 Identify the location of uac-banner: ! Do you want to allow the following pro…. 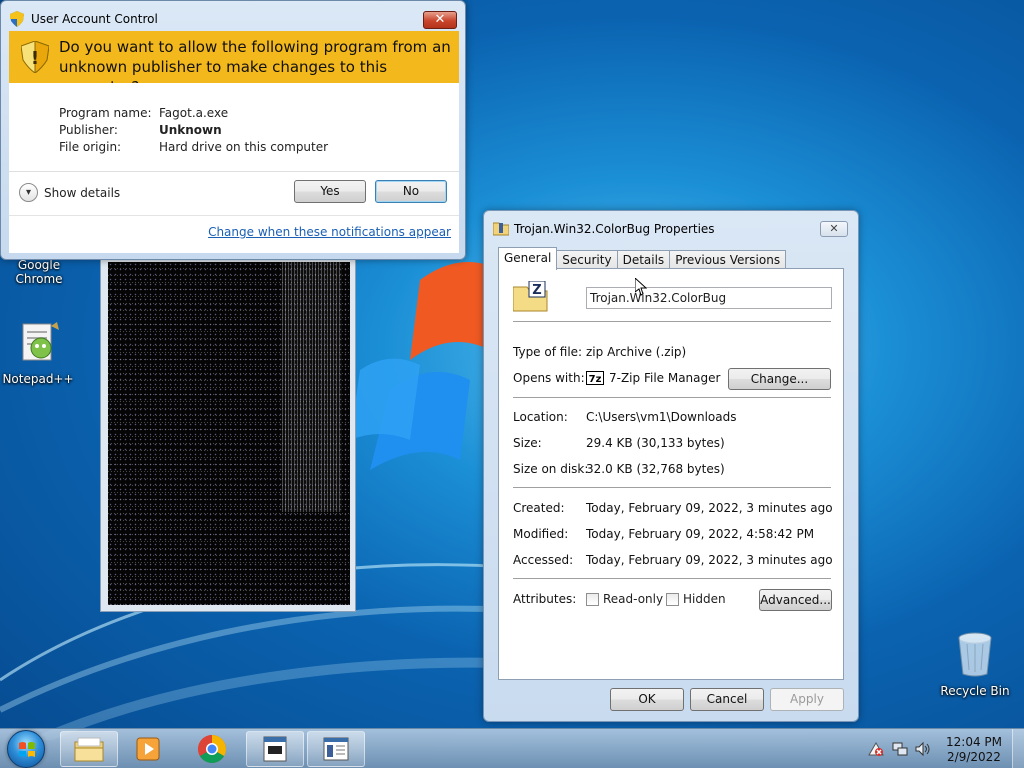
(234, 63).